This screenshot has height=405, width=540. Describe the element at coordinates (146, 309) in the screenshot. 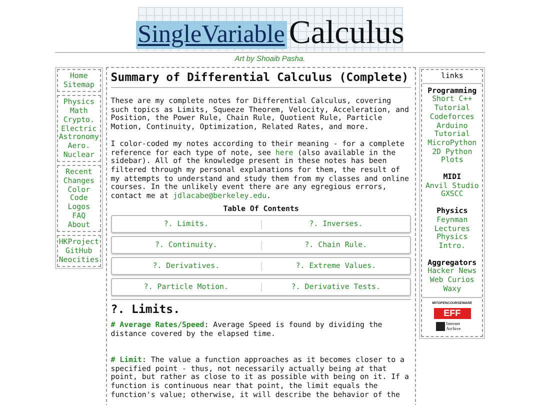

I see `section-title: ?. Limits.` at that location.